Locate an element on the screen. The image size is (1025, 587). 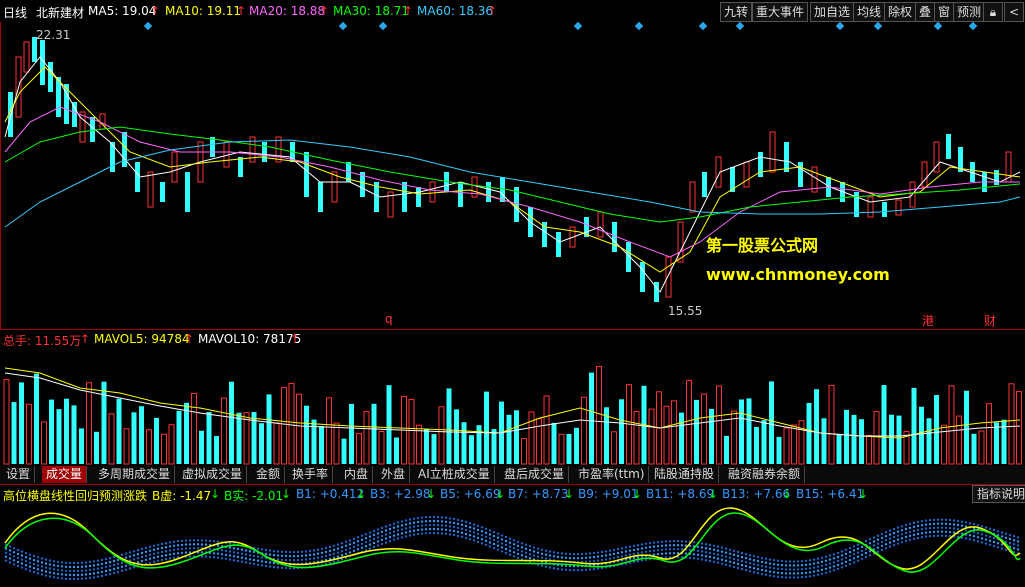
indicator-explain-button: 指标说明 is located at coordinates (998, 494).